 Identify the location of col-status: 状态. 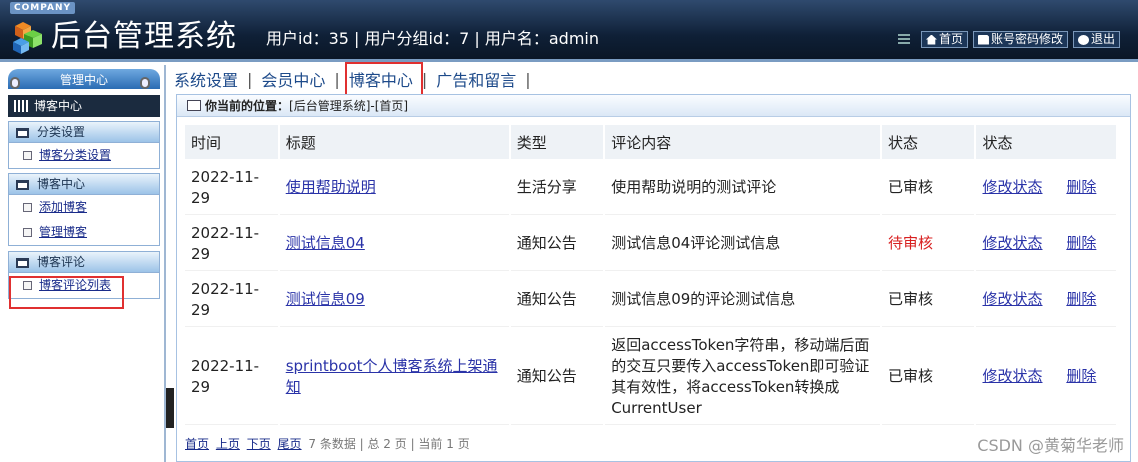
(928, 142).